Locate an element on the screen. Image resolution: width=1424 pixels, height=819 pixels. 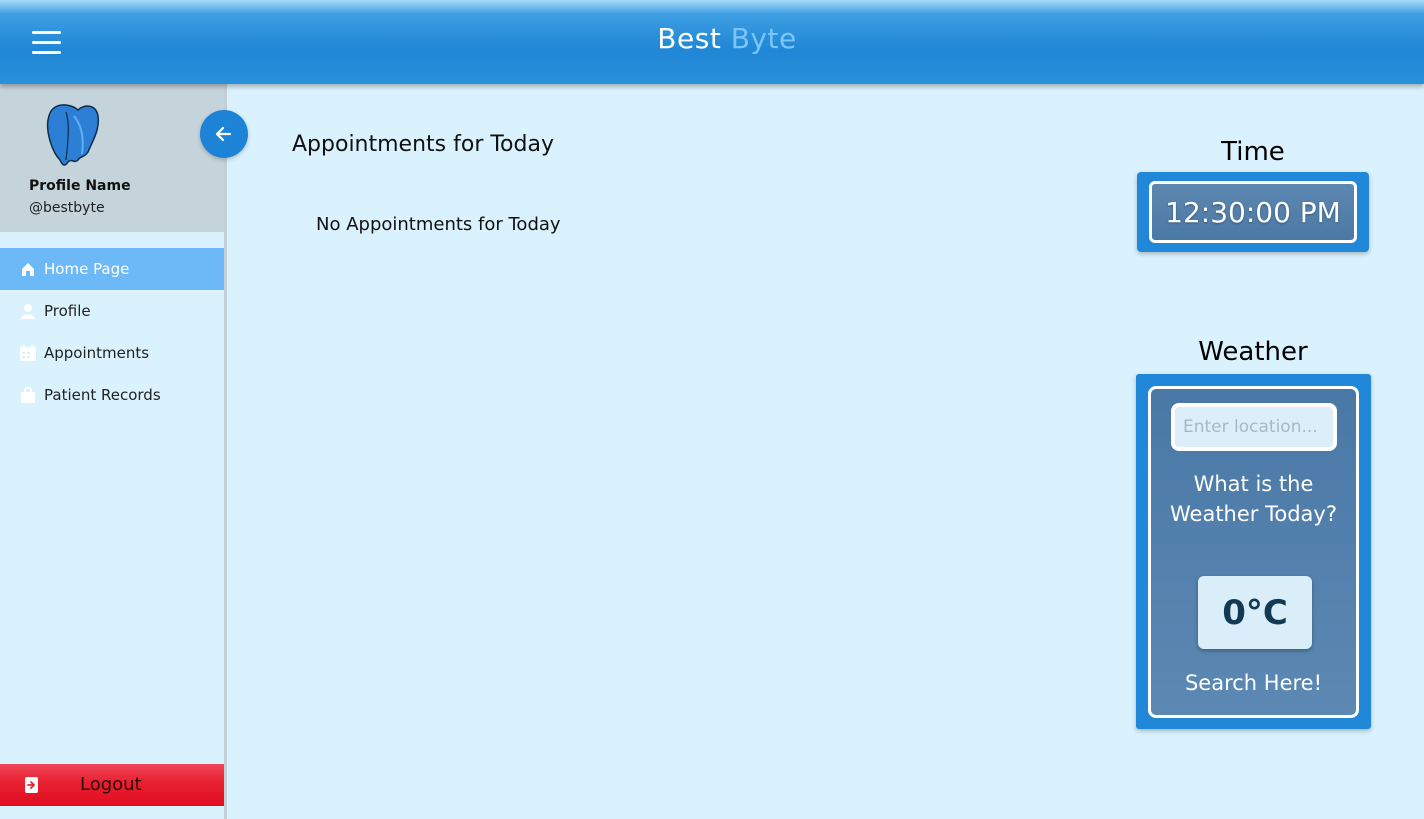
page-title: Appointments for Today is located at coordinates (423, 144).